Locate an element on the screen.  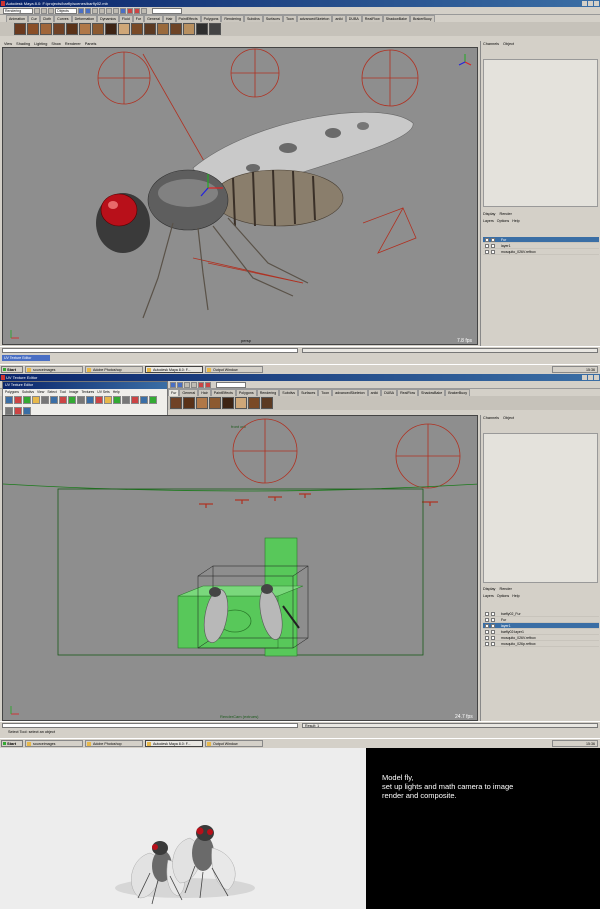
shelf-tab-cur: Cur is located at coordinates (33, 18).